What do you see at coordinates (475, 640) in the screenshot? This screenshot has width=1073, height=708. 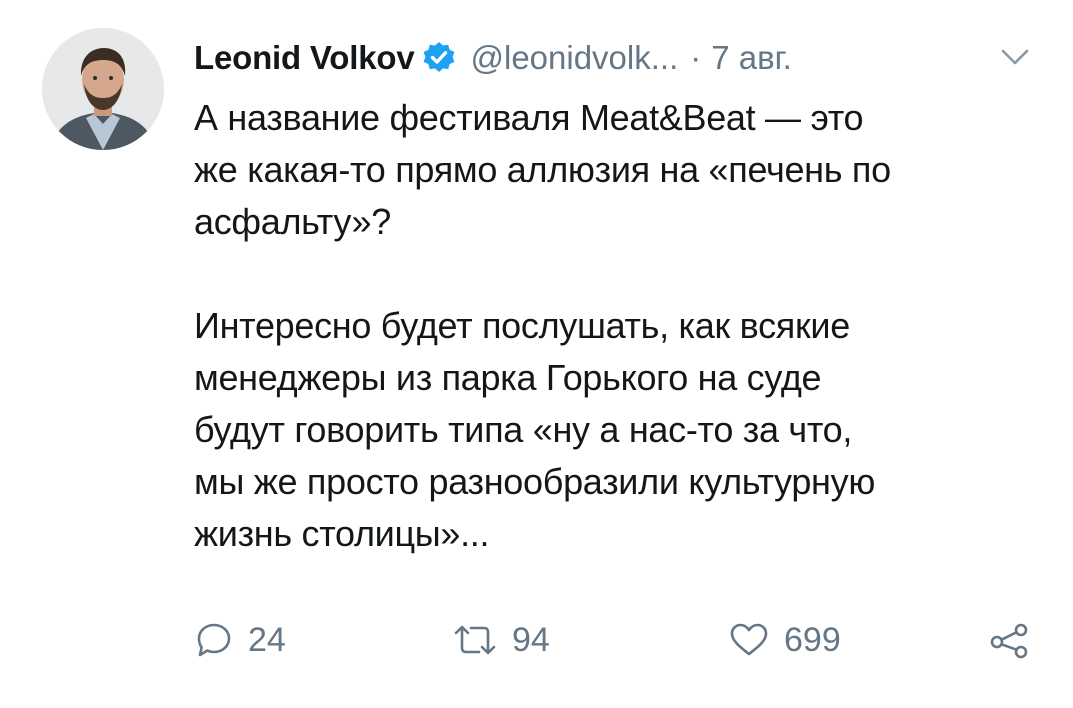 I see `retweet-icon` at bounding box center [475, 640].